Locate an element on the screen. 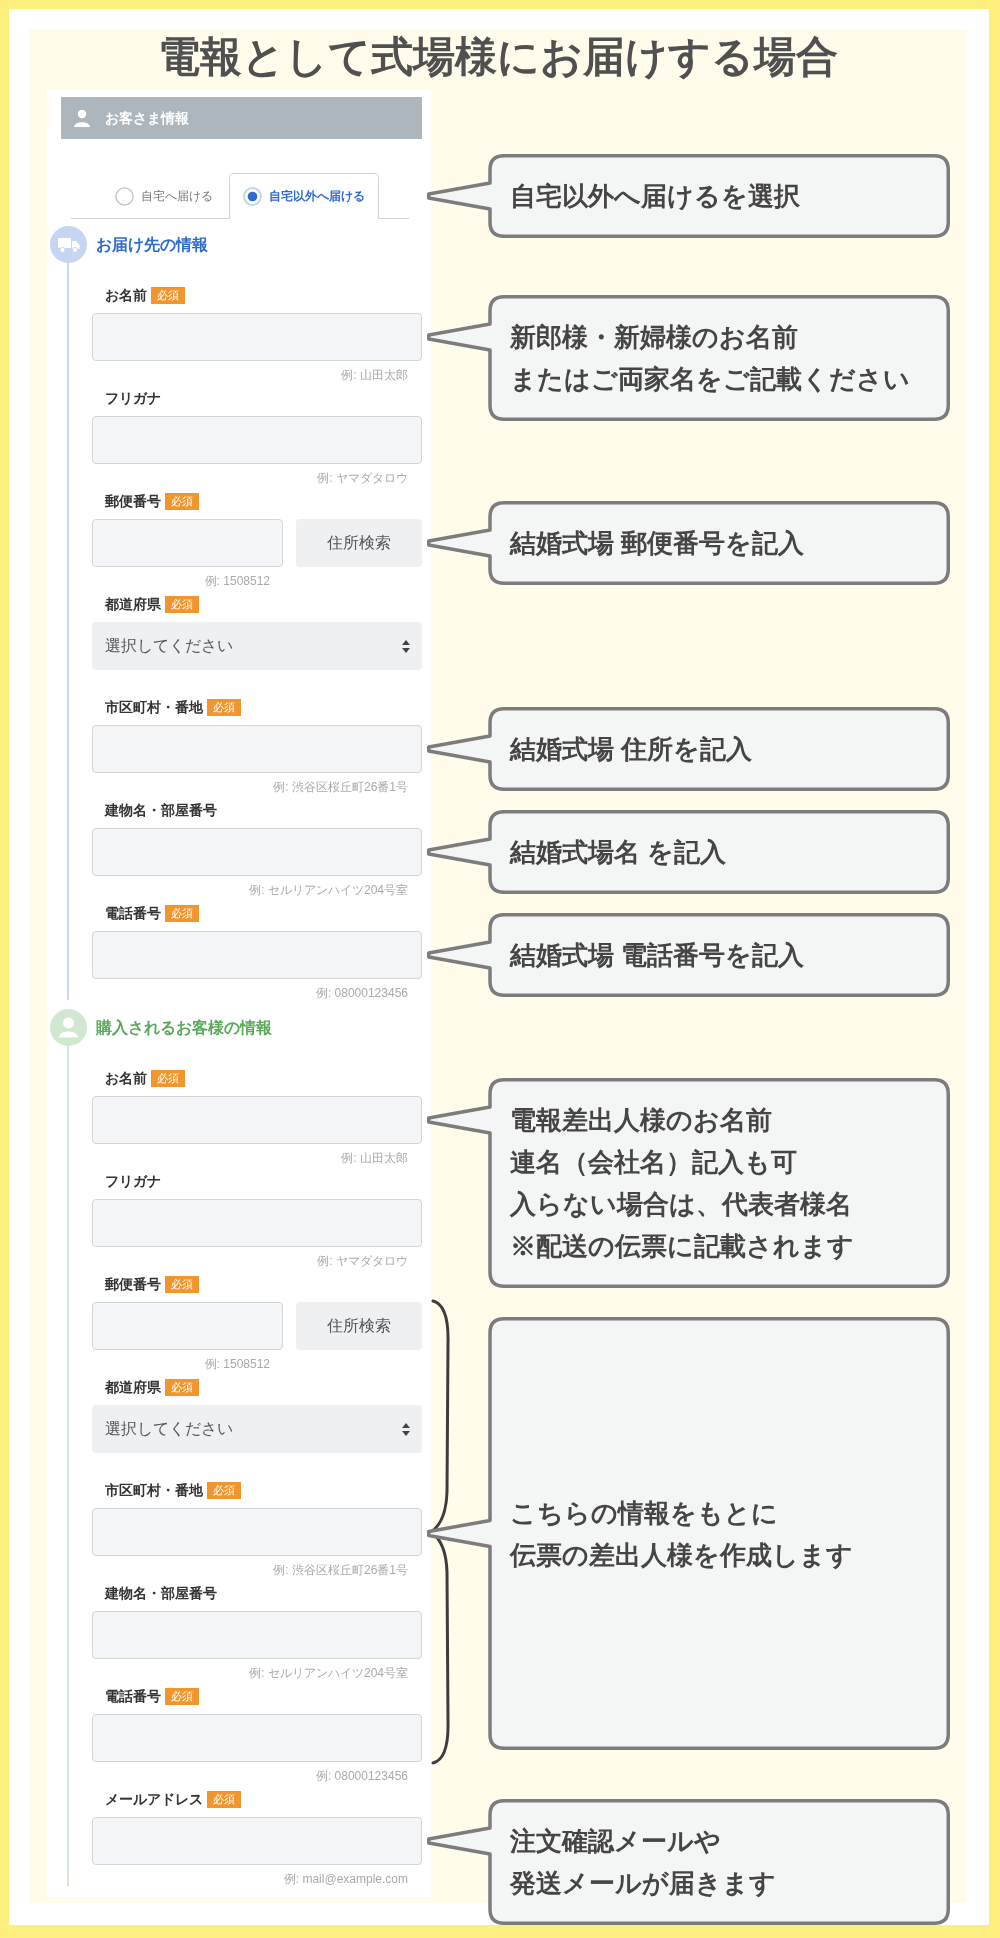  callout-text: 結婚式場 電話番号を記入 is located at coordinates (657, 955).